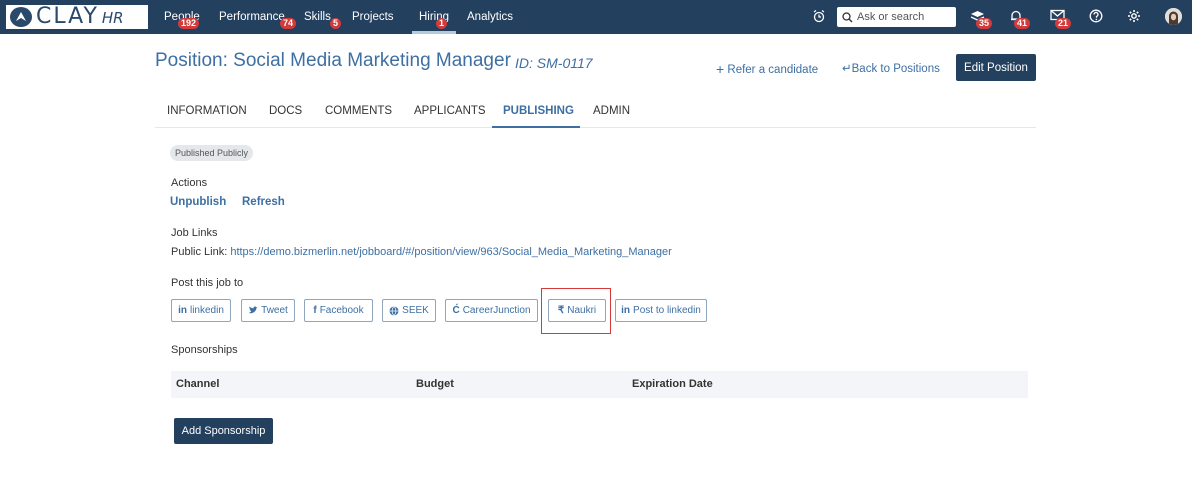 The width and height of the screenshot is (1192, 492). Describe the element at coordinates (536, 127) in the screenshot. I see `active-tab-indicator` at that location.